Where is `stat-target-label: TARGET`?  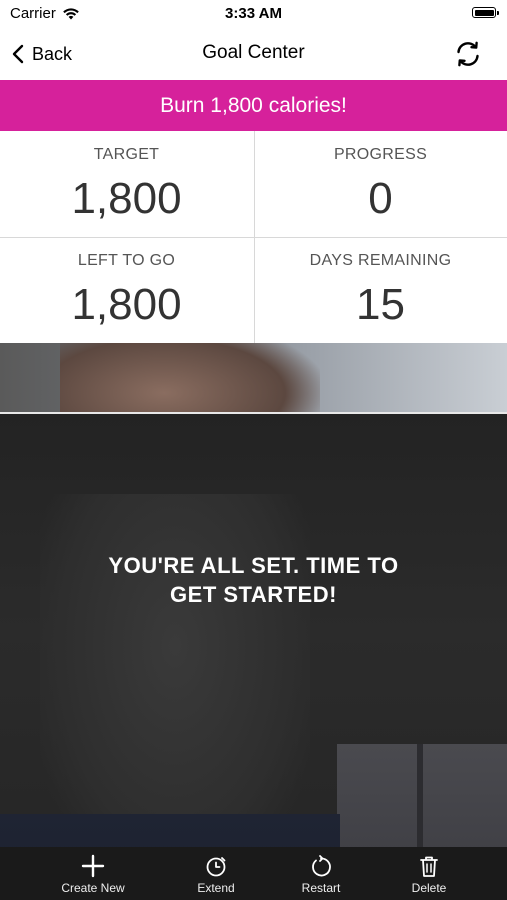
stat-target-label: TARGET is located at coordinates (126, 154).